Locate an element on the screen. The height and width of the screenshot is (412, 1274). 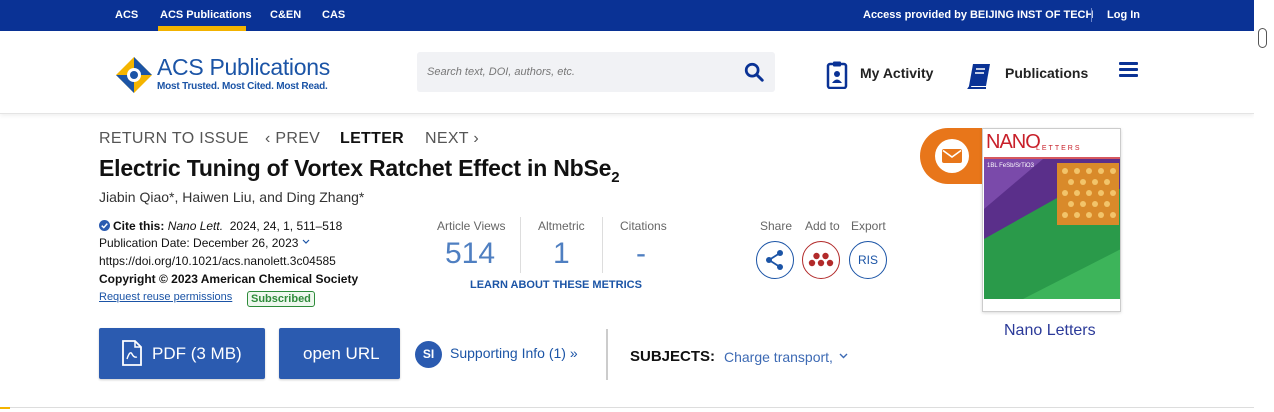
check-circle-icon is located at coordinates (104, 225).